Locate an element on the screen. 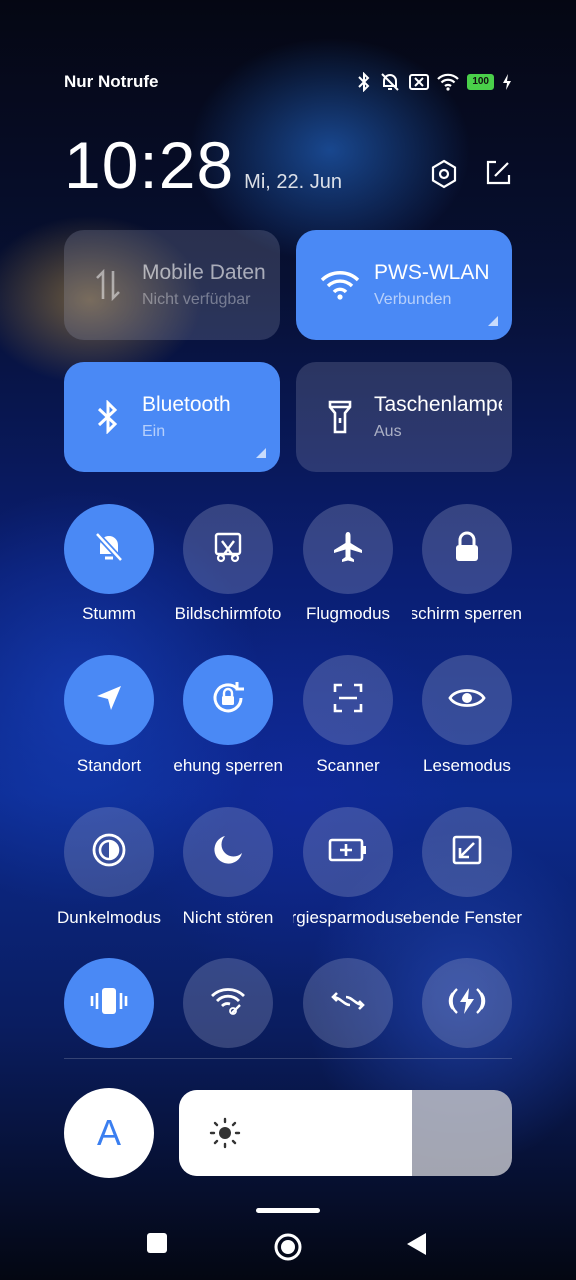  header: 10:28 Mi, 22. Jun is located at coordinates (288, 163).